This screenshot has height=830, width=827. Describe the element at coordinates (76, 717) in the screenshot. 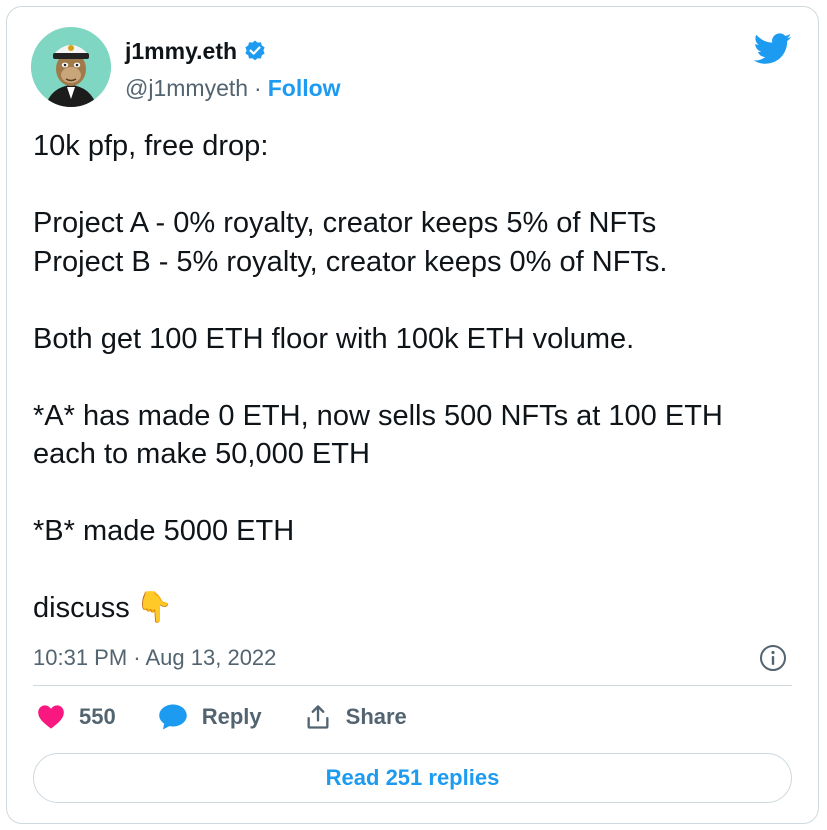

I see `like-button: 550` at that location.